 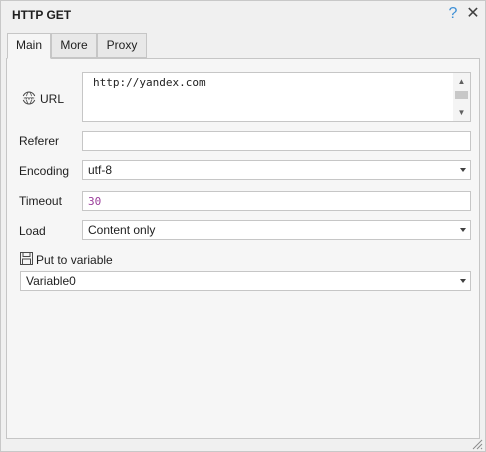 I want to click on load-label: Load, so click(x=32, y=231).